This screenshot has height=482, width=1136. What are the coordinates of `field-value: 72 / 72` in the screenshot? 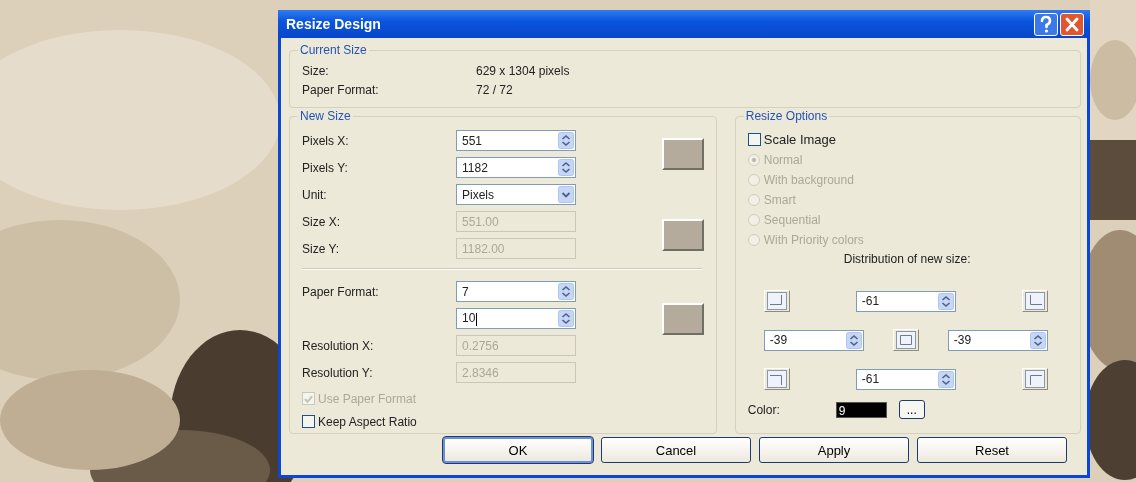 It's located at (495, 90).